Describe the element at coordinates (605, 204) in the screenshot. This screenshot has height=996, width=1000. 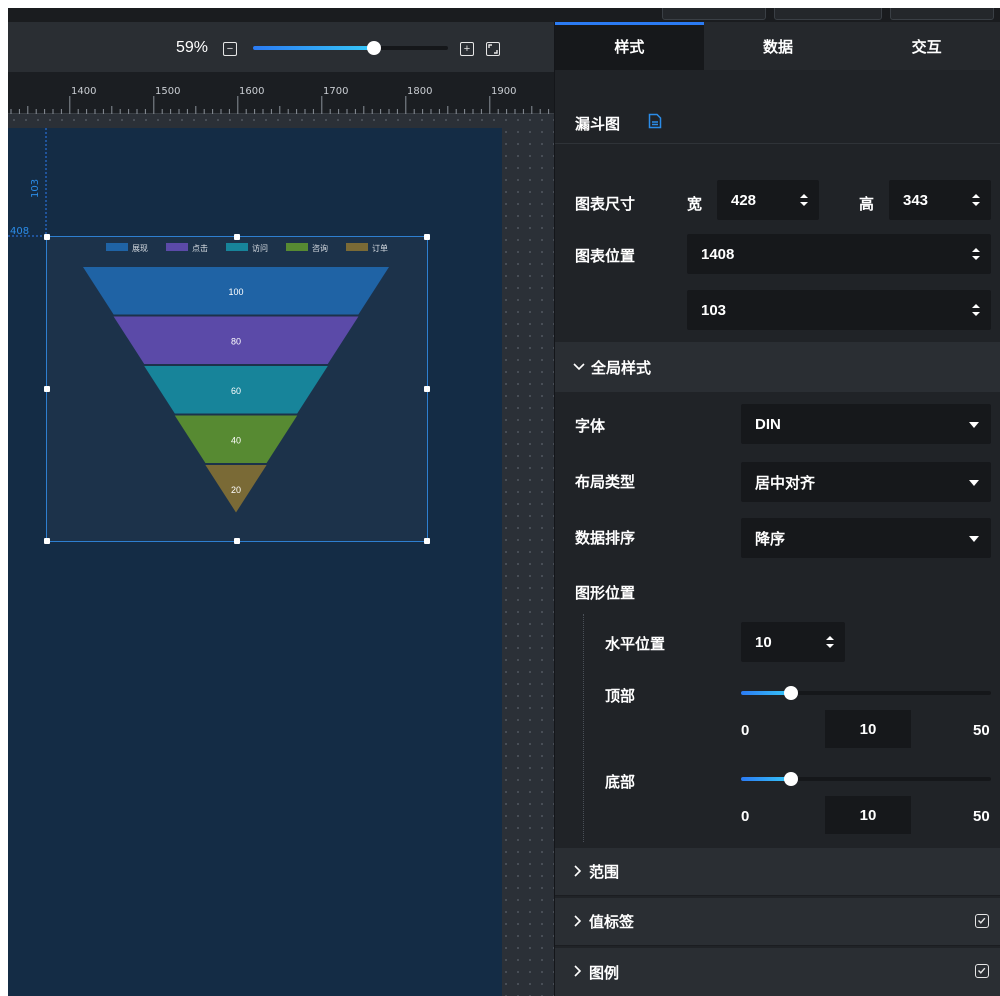
I see `chart-size-label: 图表尺寸` at that location.